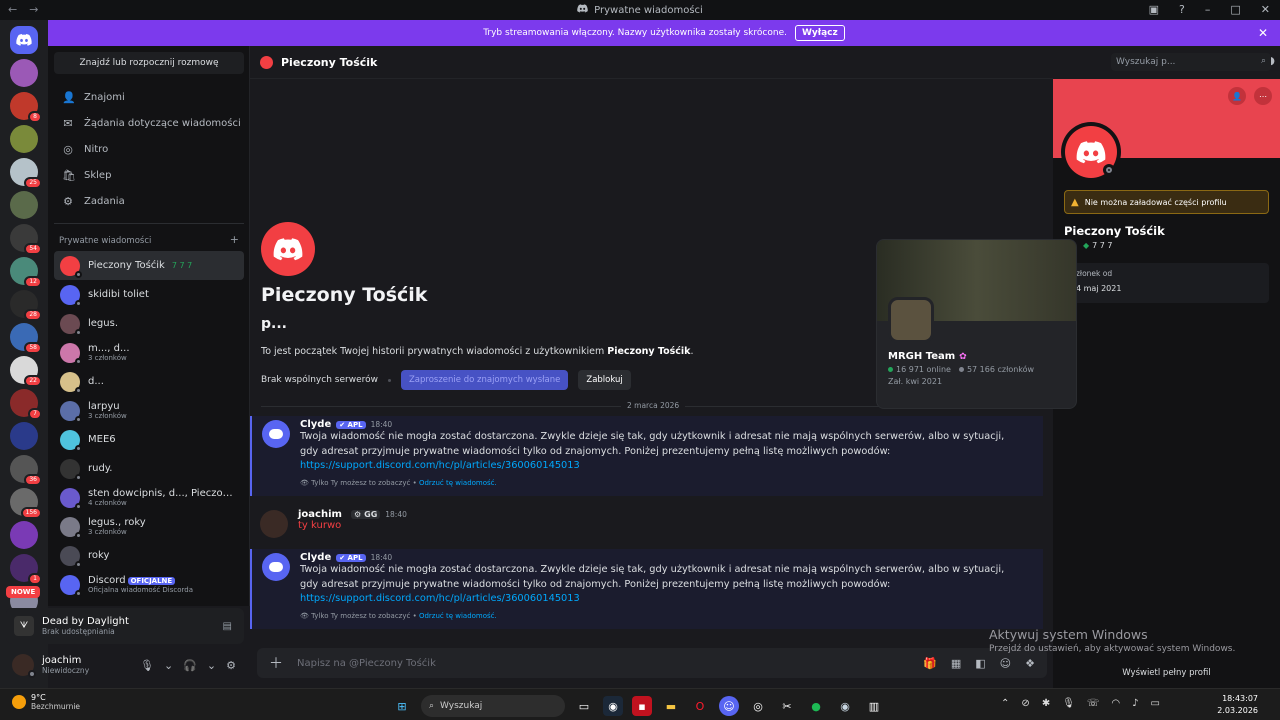 The height and width of the screenshot is (720, 1280). What do you see at coordinates (26, 470) in the screenshot?
I see `server-icon: 36` at bounding box center [26, 470].